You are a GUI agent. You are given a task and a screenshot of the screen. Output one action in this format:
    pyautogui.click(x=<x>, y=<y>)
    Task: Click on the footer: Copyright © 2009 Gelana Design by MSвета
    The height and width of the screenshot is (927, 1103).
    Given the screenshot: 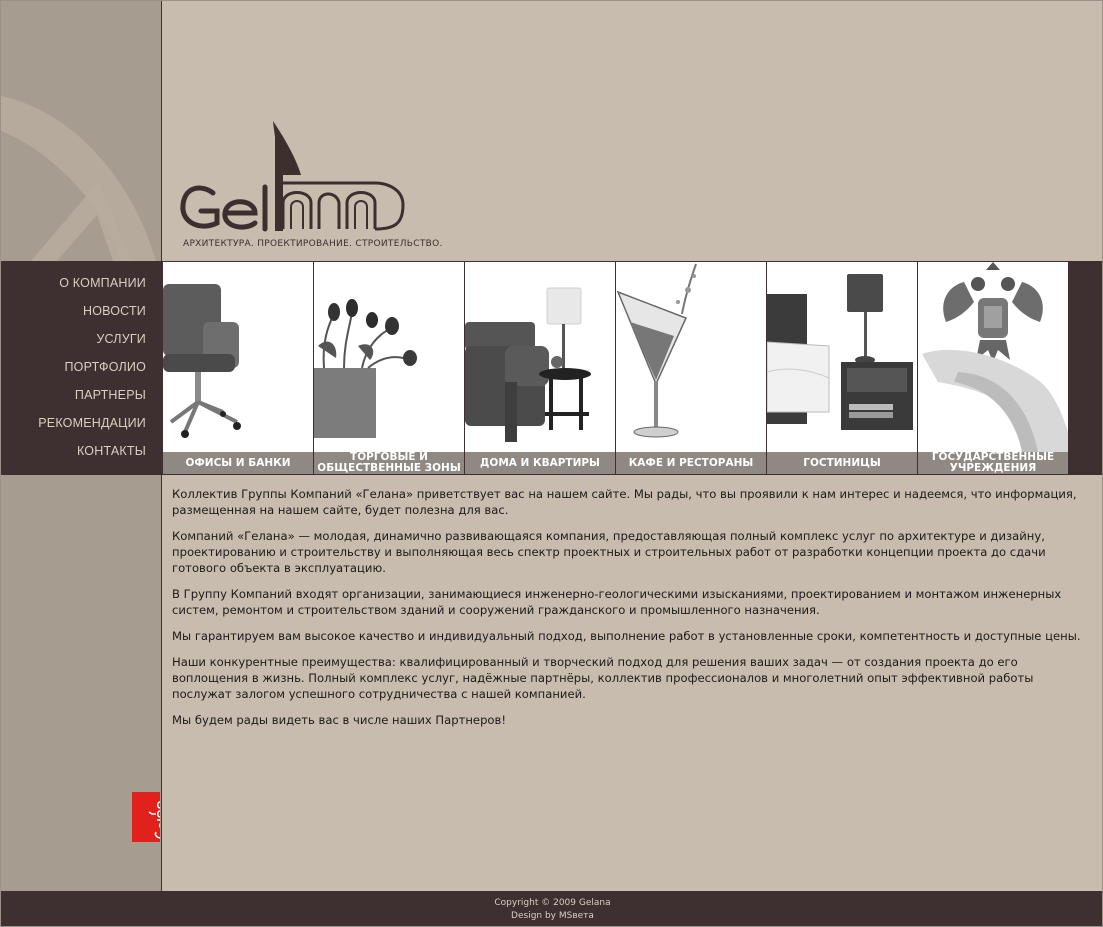 What is the action you would take?
    pyautogui.click(x=551, y=908)
    